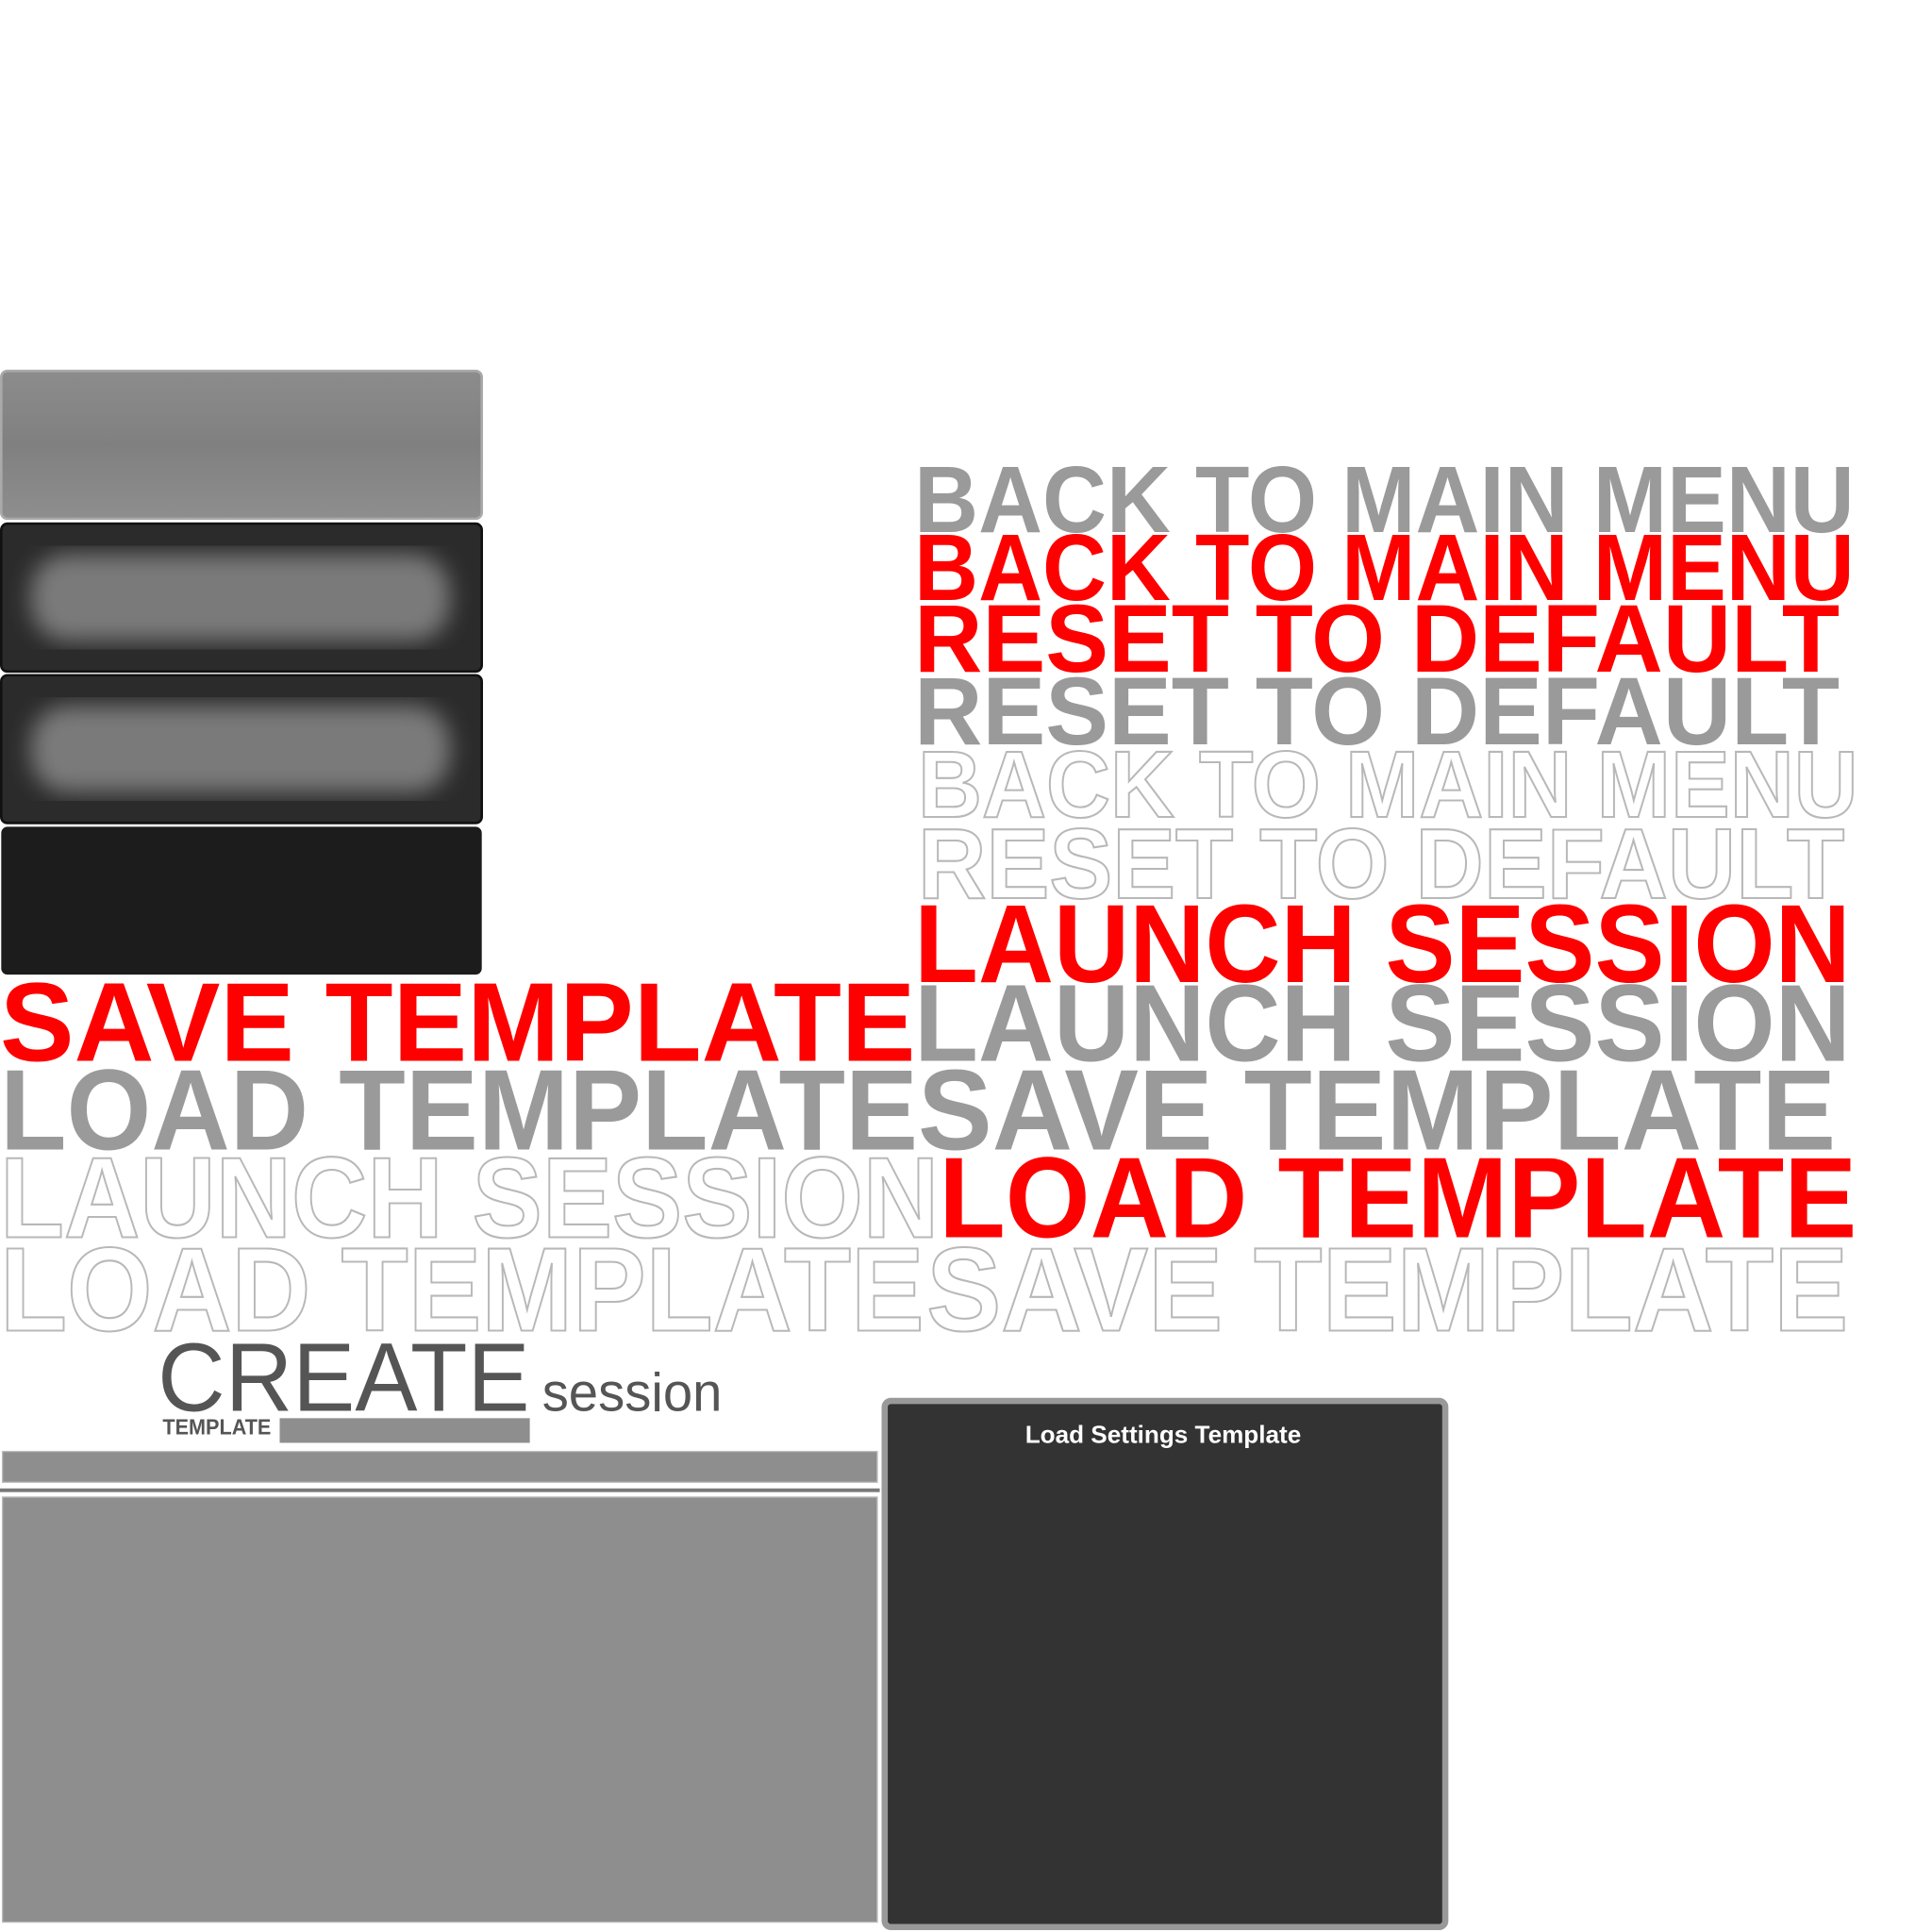 The image size is (1932, 1932). Describe the element at coordinates (440, 1710) in the screenshot. I see `session-content-panel` at that location.